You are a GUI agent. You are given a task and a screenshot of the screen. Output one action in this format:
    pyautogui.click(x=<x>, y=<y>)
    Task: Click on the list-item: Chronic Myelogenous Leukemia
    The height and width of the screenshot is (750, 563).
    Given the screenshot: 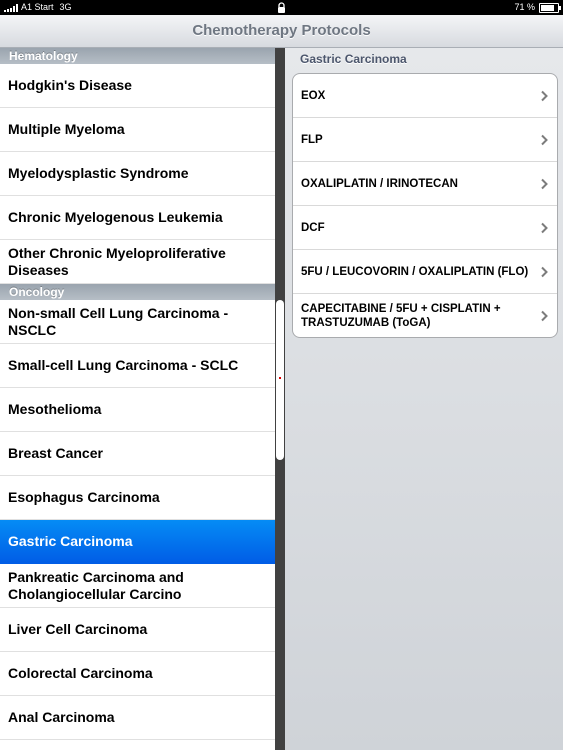 What is the action you would take?
    pyautogui.click(x=137, y=218)
    